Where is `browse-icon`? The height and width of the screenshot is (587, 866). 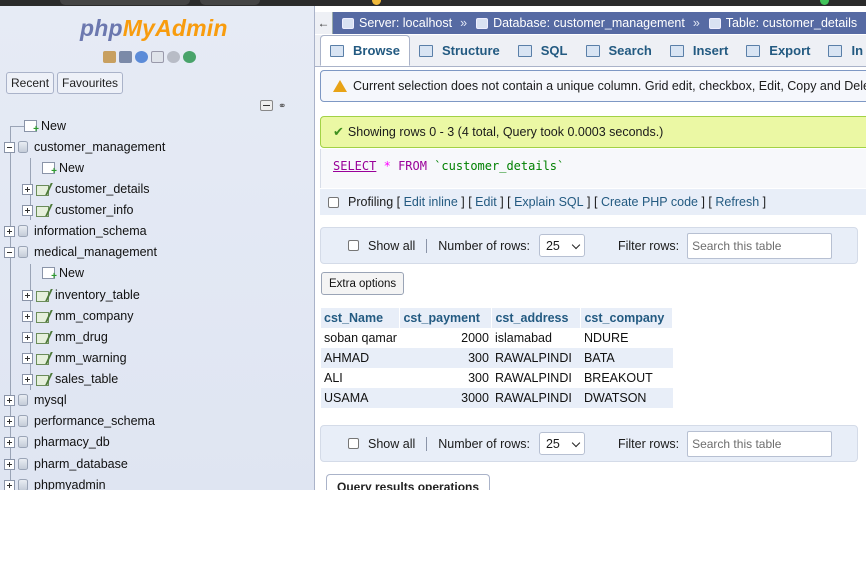
browse-icon is located at coordinates (337, 50).